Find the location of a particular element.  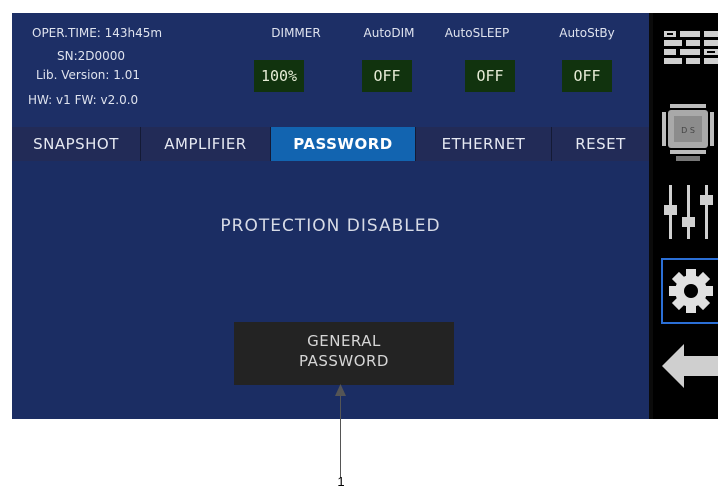

grid-icon is located at coordinates (691, 47).